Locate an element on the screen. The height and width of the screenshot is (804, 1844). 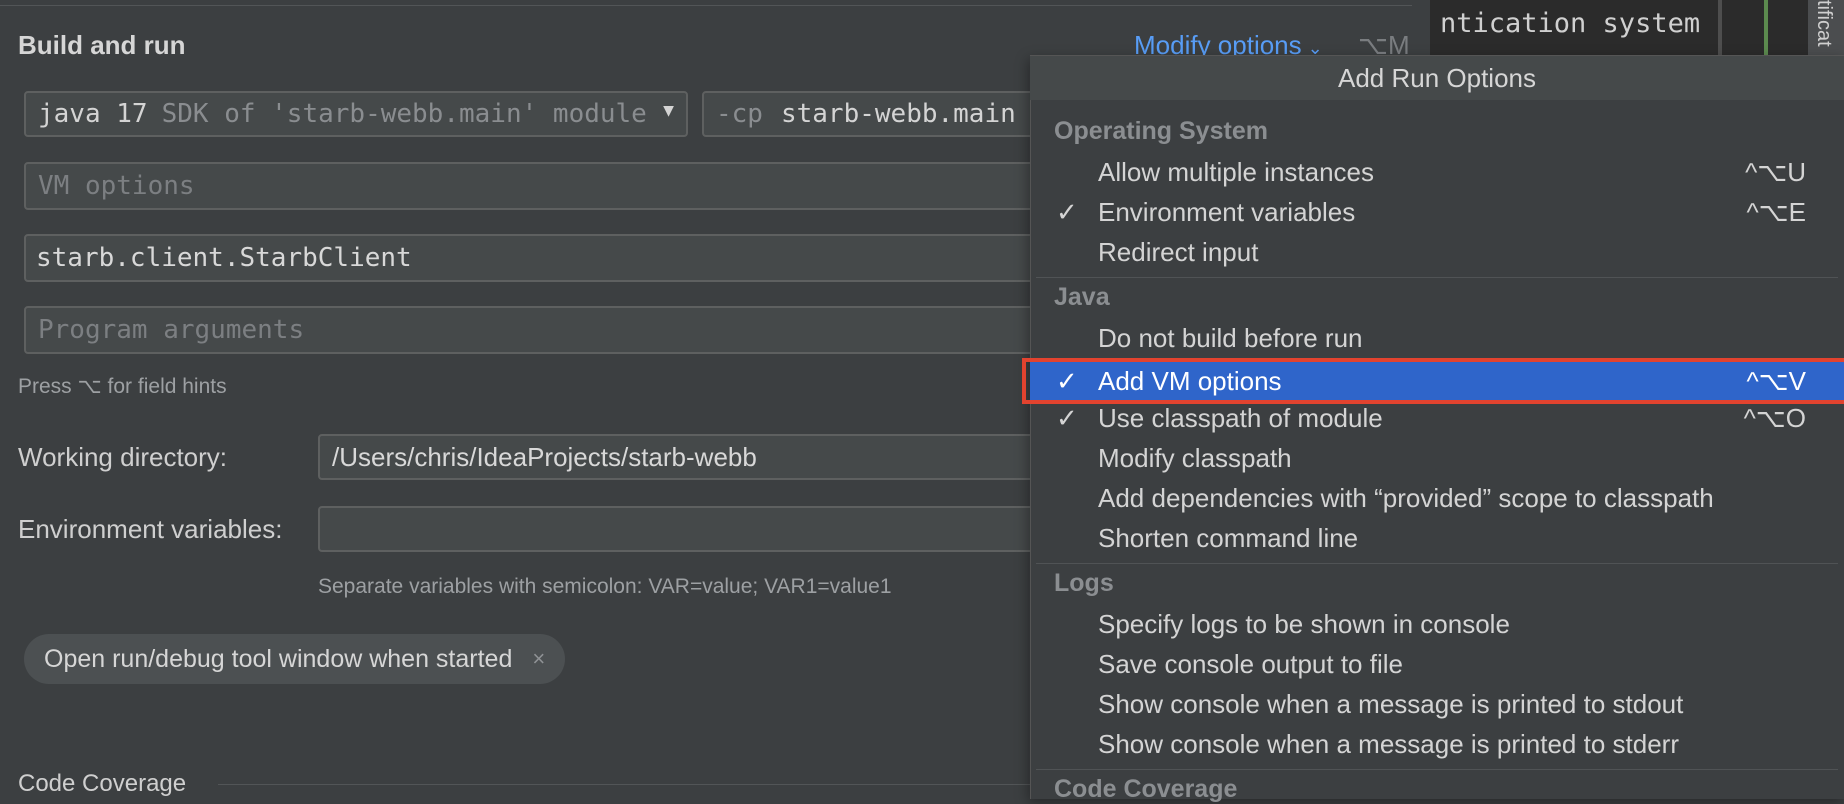
menu-item-label: Redirect input is located at coordinates (1178, 251).